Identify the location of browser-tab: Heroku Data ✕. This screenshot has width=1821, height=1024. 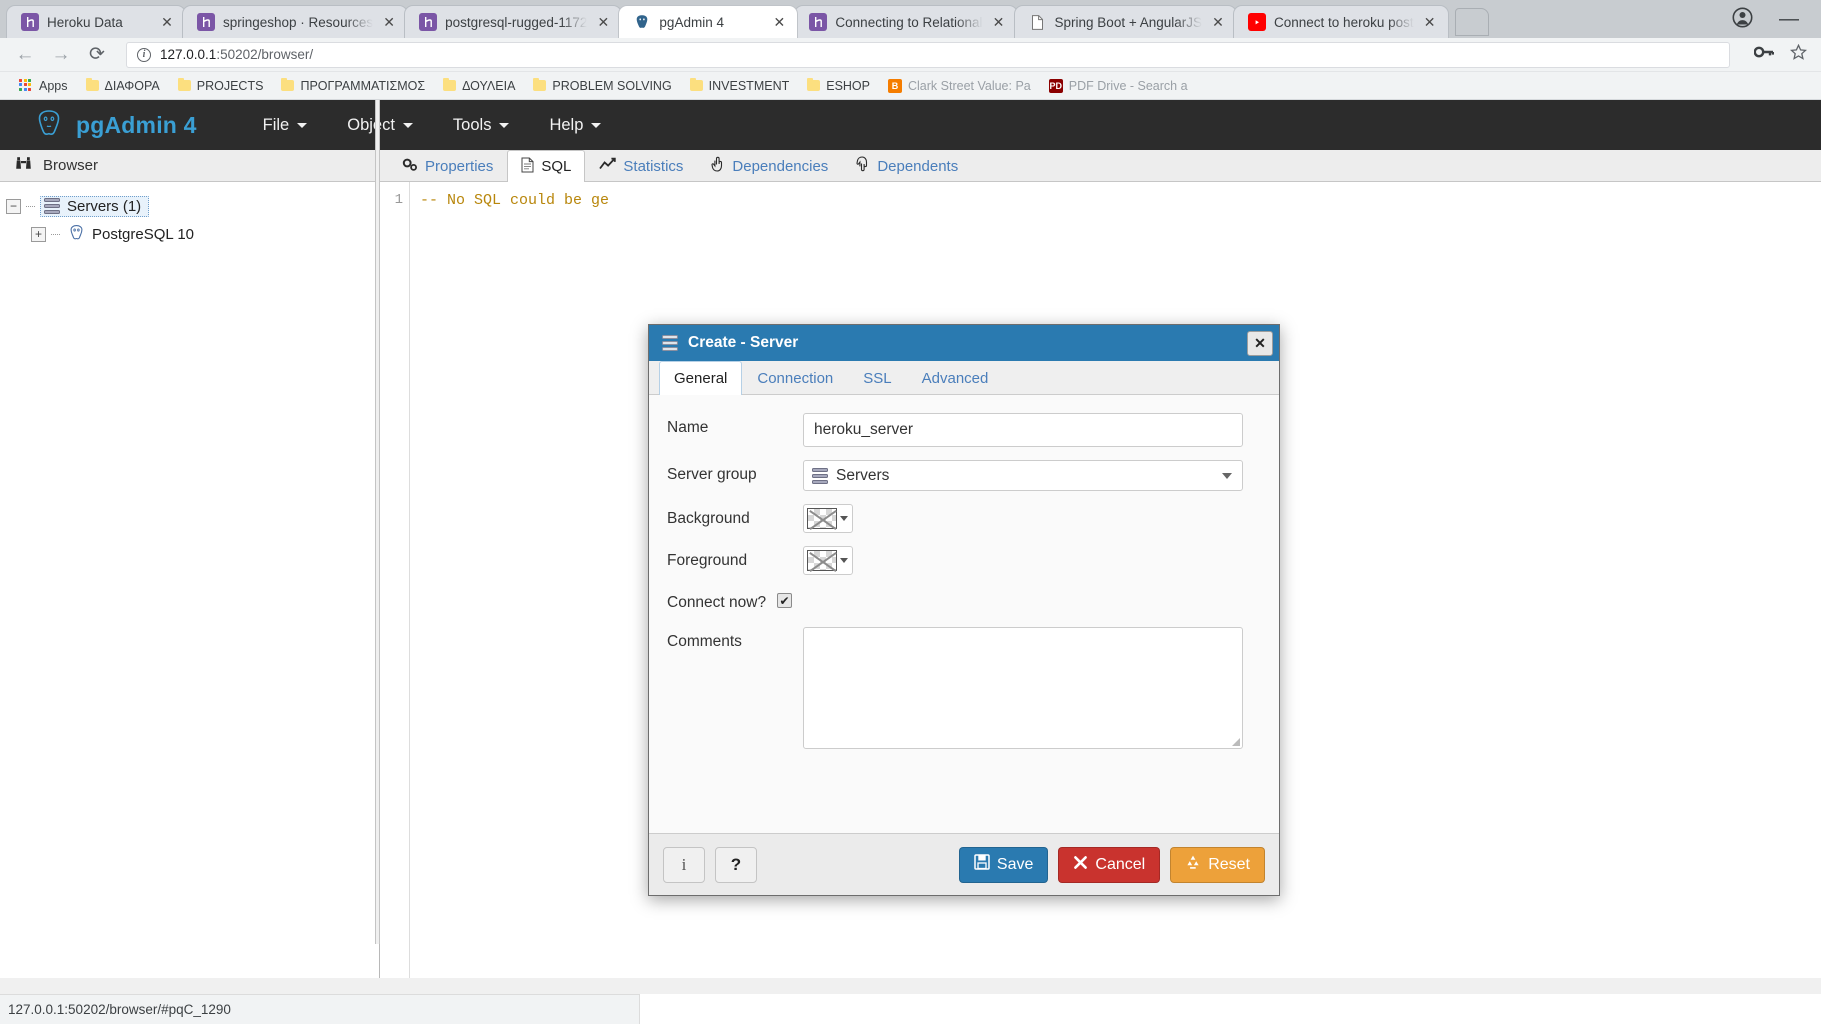
(96, 21).